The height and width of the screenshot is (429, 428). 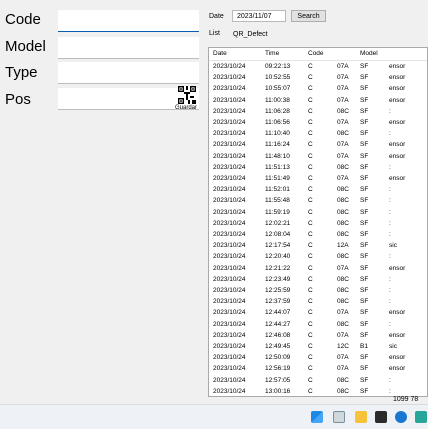 I want to click on table-row: 2023/10/24 12:44:27 C 08C SF:, so click(x=318, y=325).